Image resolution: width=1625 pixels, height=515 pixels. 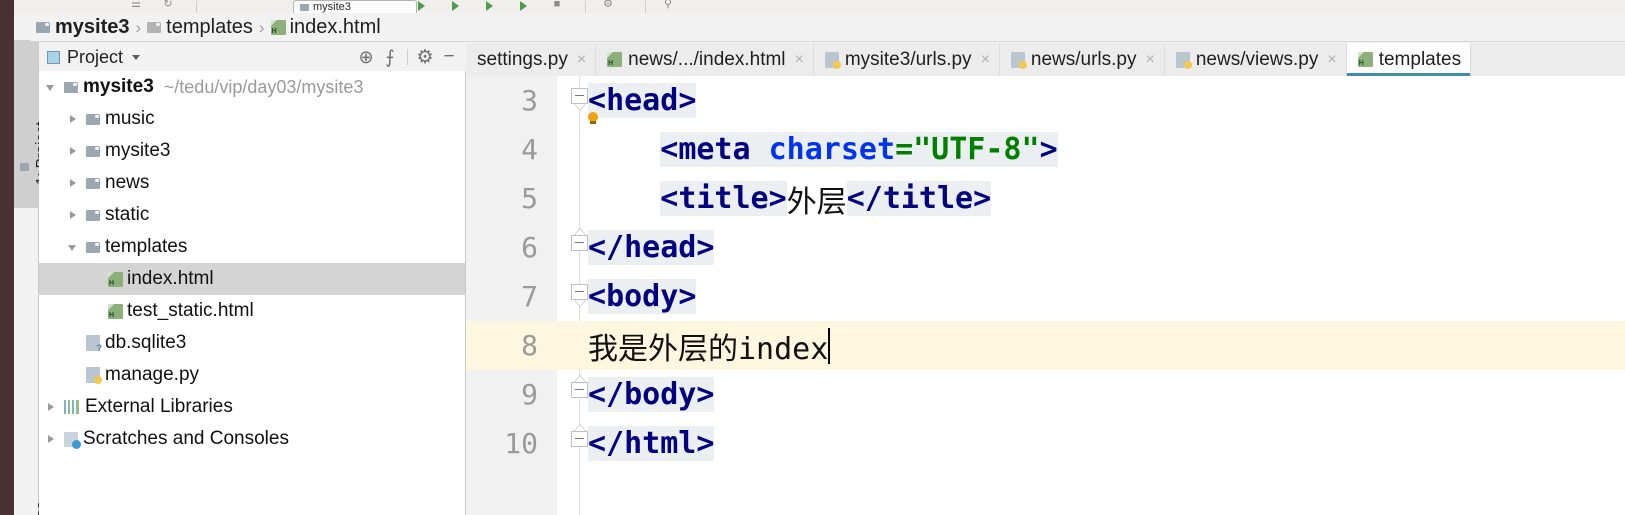 What do you see at coordinates (823, 149) in the screenshot?
I see `code-text: < meta charset = "UTF-8" >` at bounding box center [823, 149].